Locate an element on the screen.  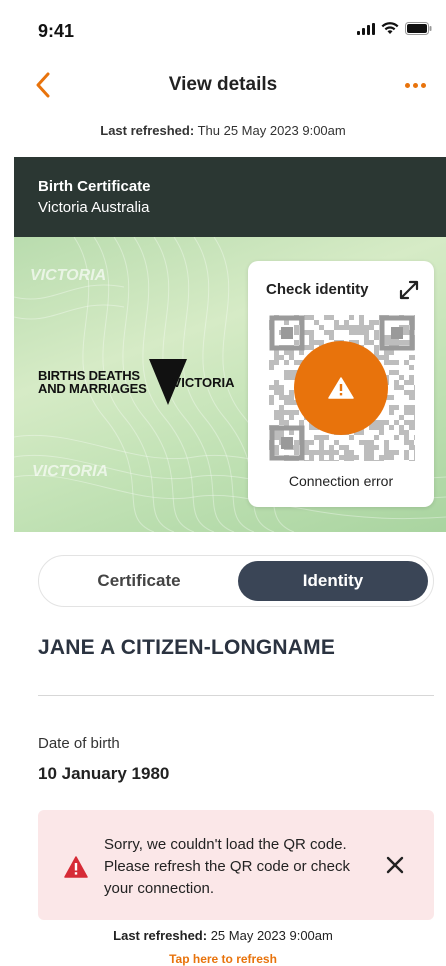
more-options-button is located at coordinates (415, 85).